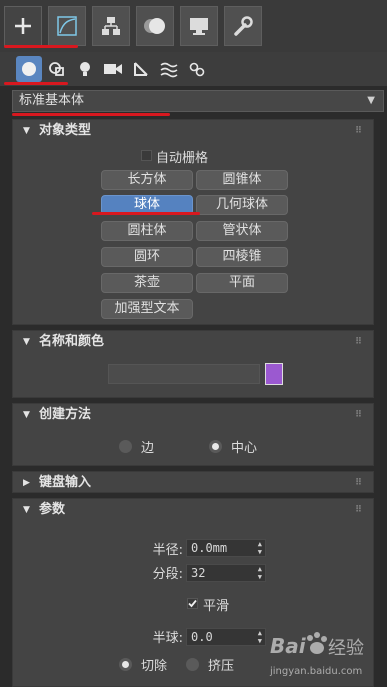 The image size is (387, 687). I want to click on hemisphere-label: 半球:, so click(167, 638).